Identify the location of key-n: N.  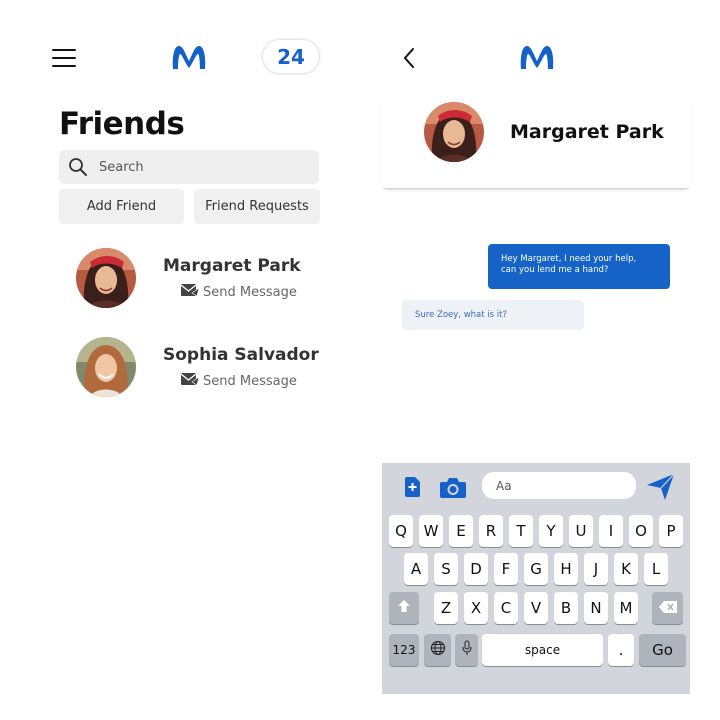
(596, 608).